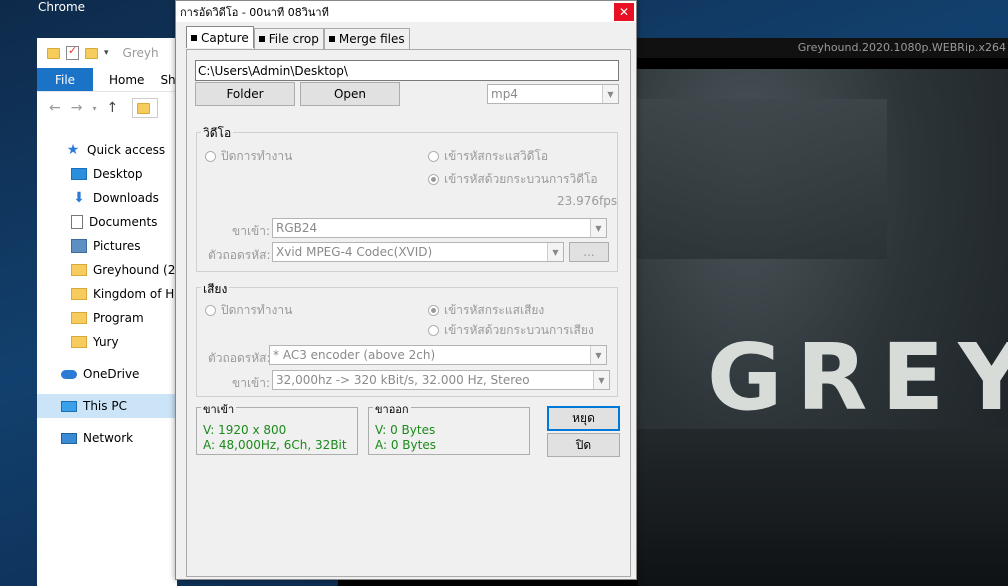  What do you see at coordinates (354, 252) in the screenshot?
I see `select-value: Xvid MPEG-4 Codec(XVID)` at bounding box center [354, 252].